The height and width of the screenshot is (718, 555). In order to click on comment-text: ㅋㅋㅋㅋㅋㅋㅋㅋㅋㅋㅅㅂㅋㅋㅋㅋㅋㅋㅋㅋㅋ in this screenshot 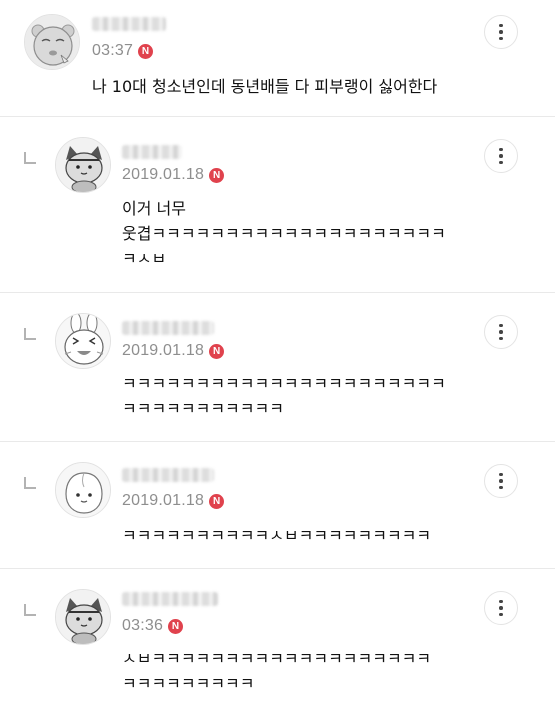, I will do `click(277, 535)`.